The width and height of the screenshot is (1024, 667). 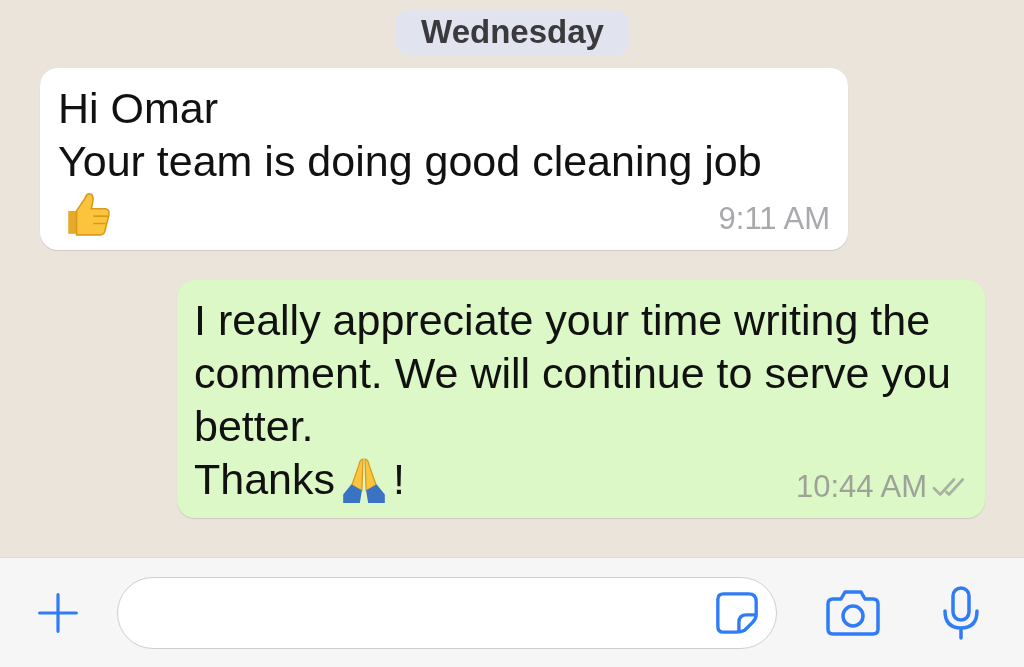 What do you see at coordinates (961, 612) in the screenshot?
I see `microphone-icon` at bounding box center [961, 612].